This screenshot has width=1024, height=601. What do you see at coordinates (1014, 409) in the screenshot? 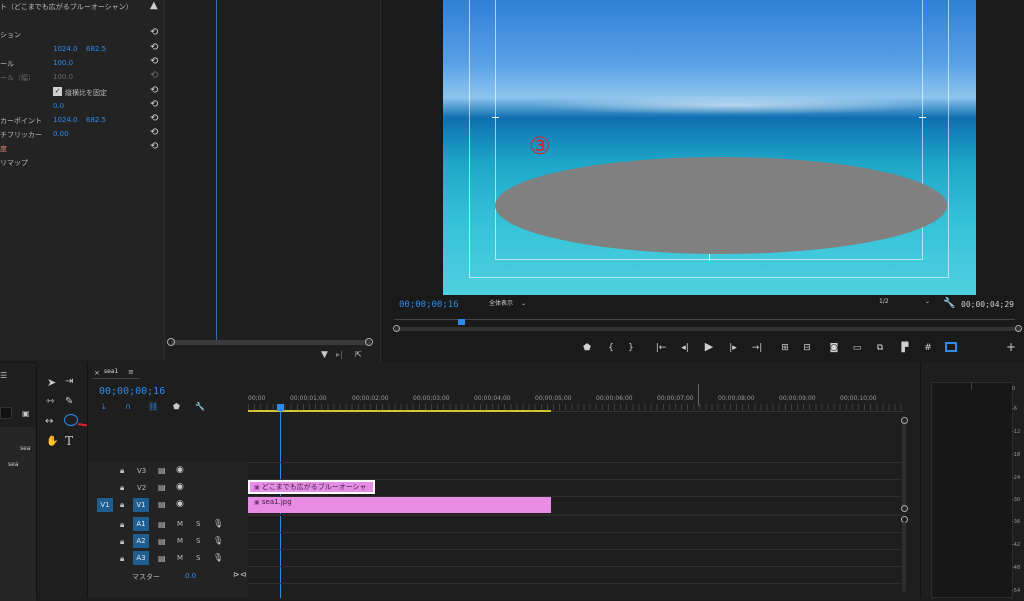
I see `db-label: -6` at bounding box center [1014, 409].